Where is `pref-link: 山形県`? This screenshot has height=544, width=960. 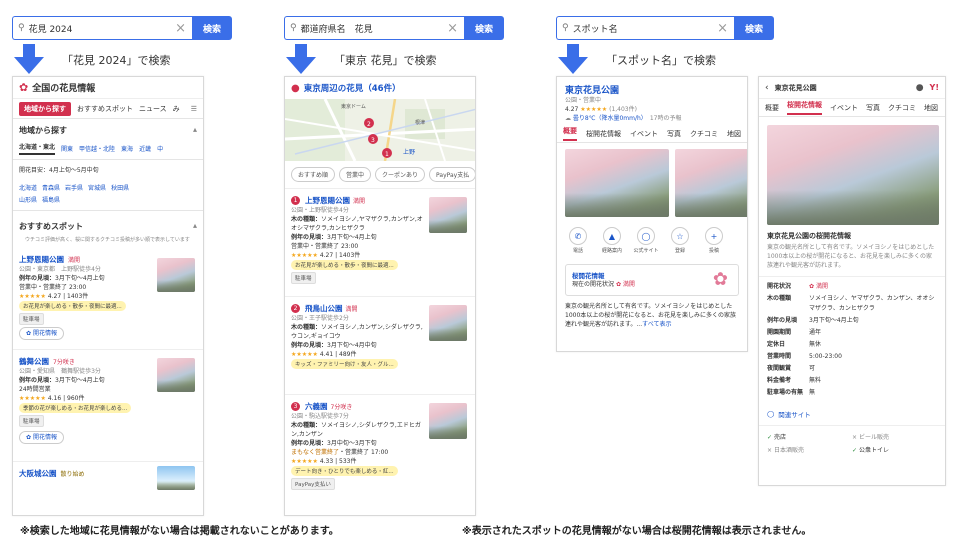
pref-link: 山形県 is located at coordinates (28, 199).